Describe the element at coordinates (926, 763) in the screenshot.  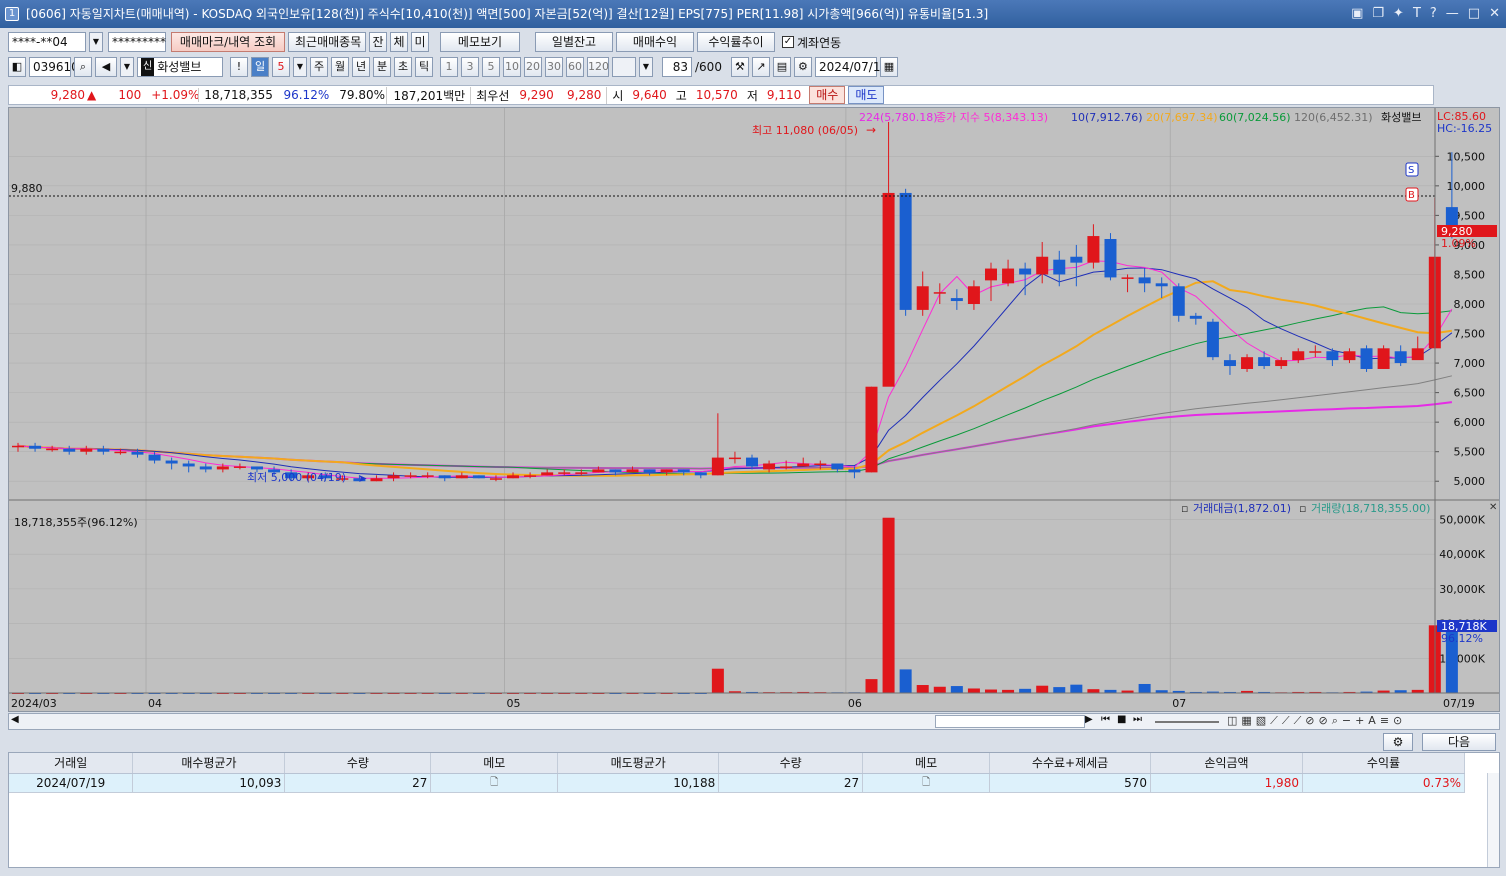
I see `col-memo-sell: 메모` at that location.